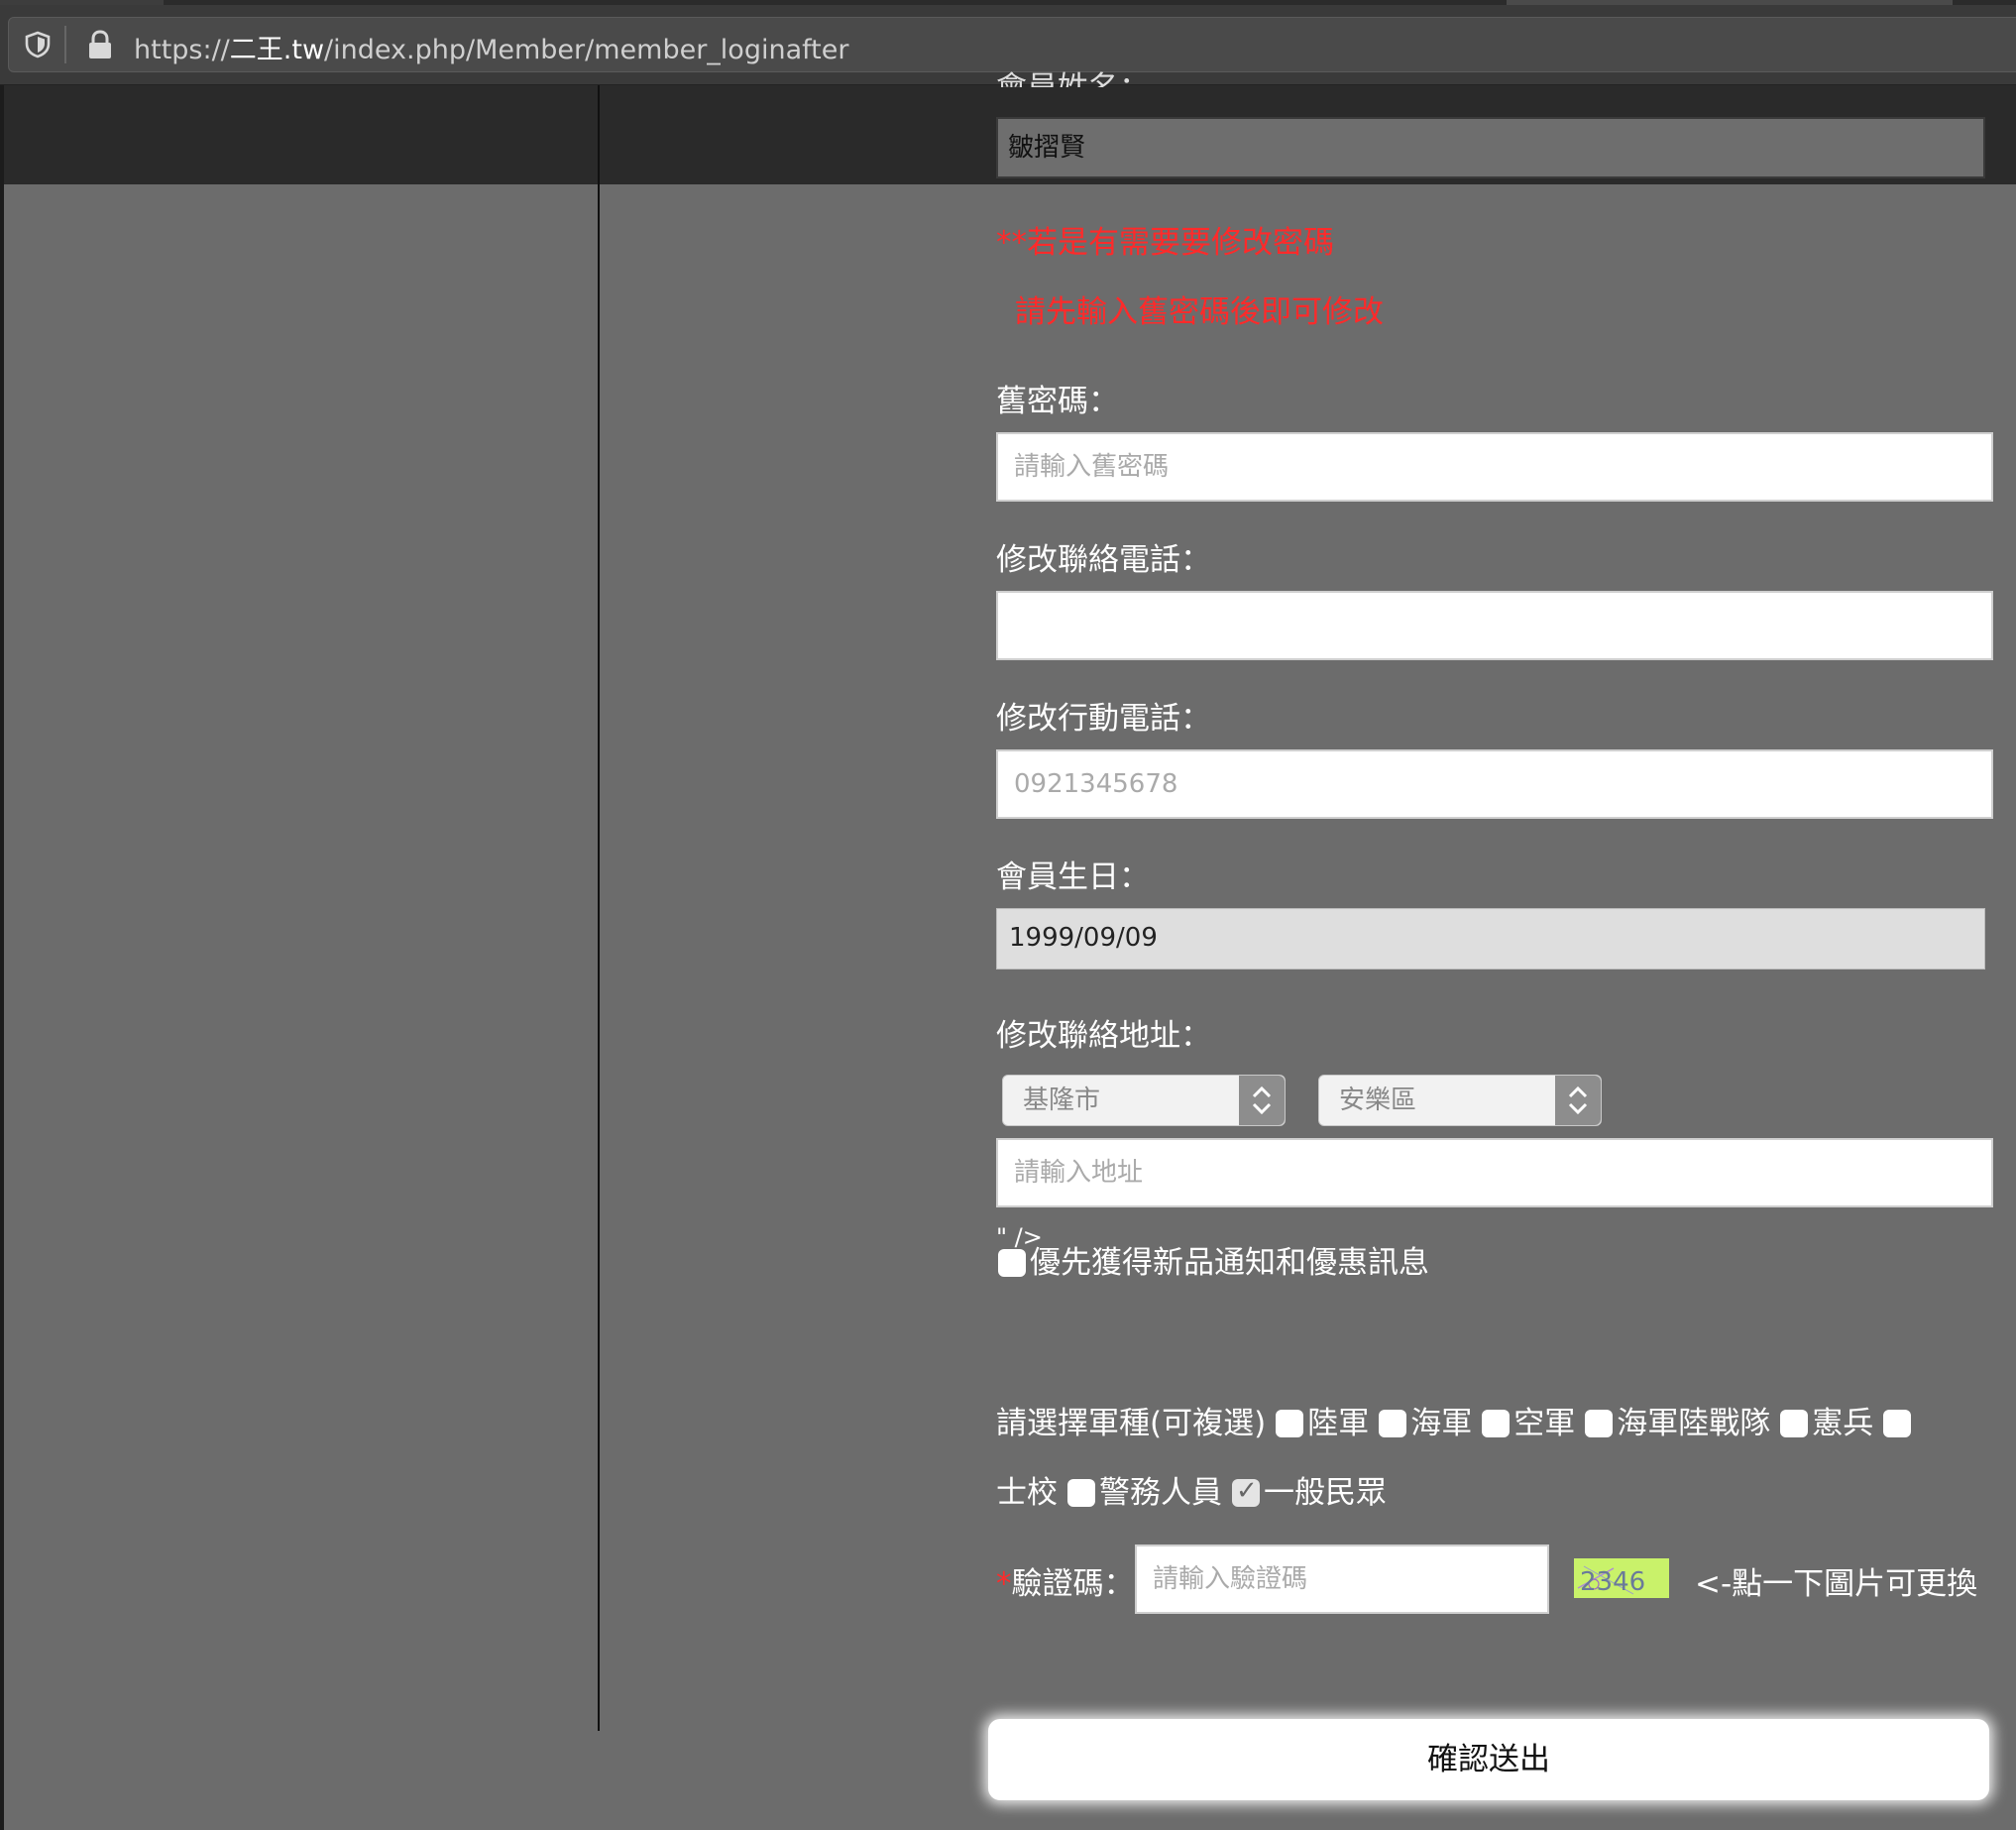  Describe the element at coordinates (1073, 877) in the screenshot. I see `birthday-label: 會員生日：` at that location.